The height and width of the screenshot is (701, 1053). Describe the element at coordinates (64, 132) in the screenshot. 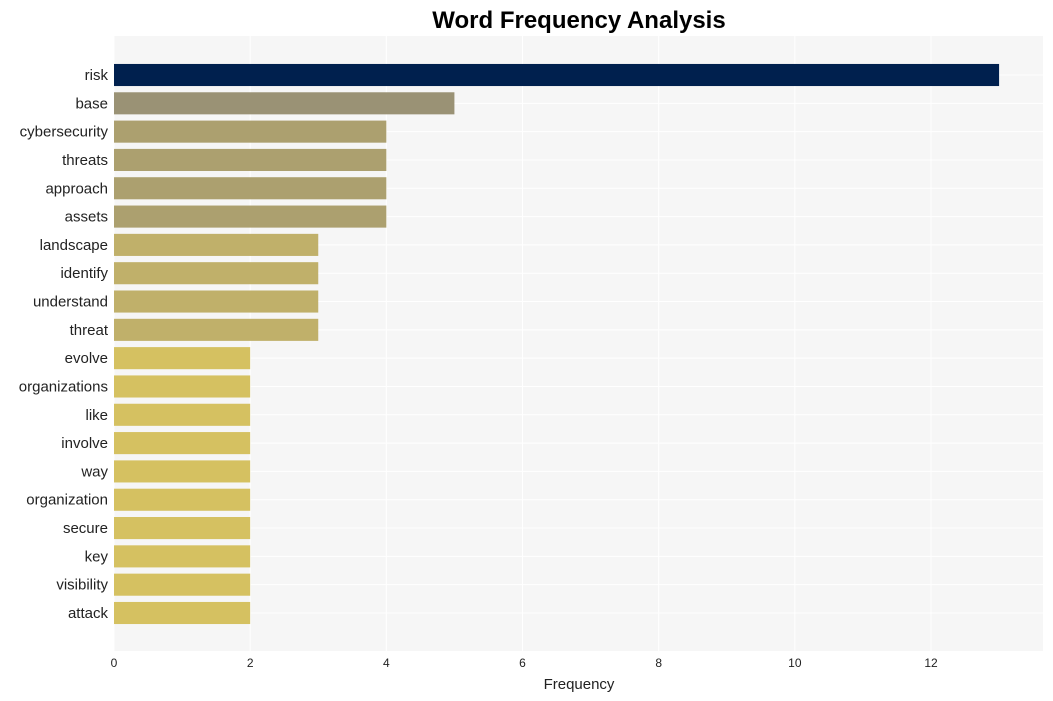

I see `y-tick-label: cybersecurity` at that location.